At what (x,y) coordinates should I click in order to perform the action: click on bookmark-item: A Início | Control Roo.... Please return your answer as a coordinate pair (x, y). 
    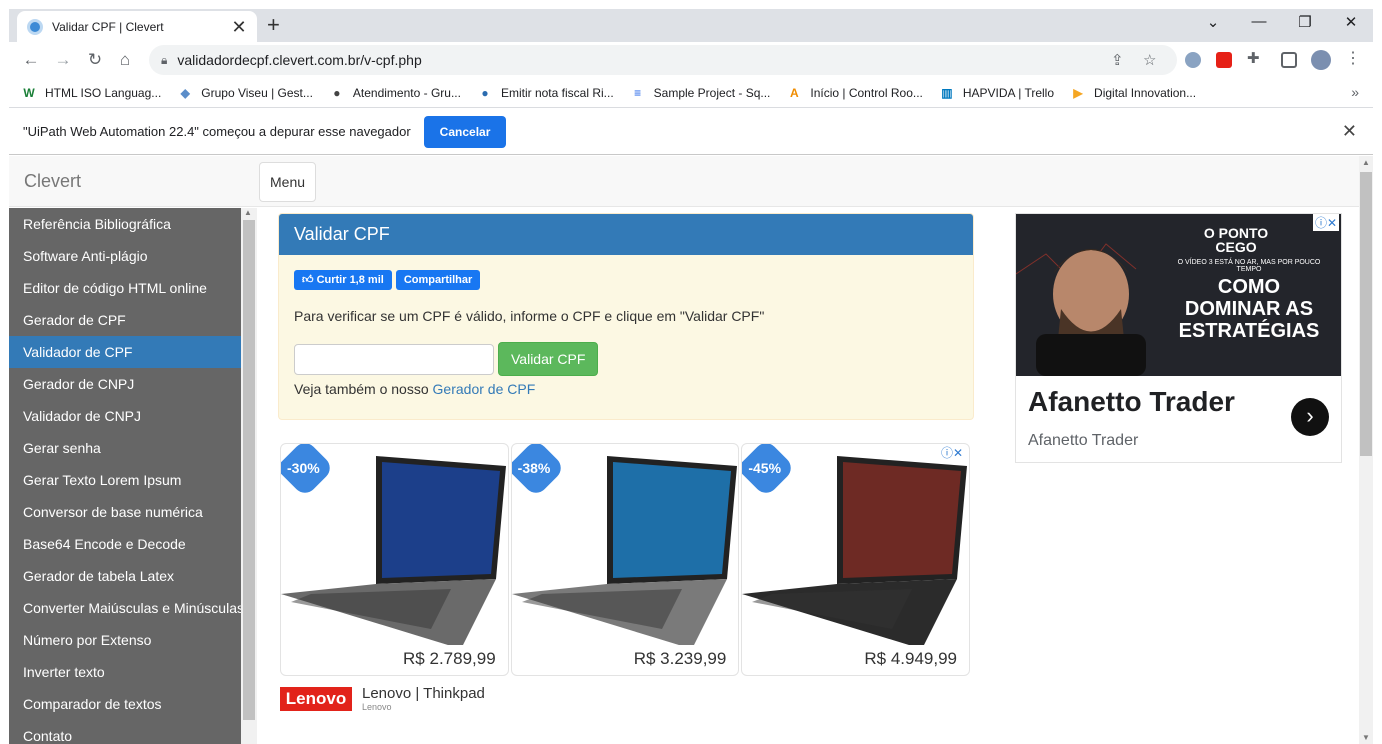
    Looking at the image, I should click on (854, 93).